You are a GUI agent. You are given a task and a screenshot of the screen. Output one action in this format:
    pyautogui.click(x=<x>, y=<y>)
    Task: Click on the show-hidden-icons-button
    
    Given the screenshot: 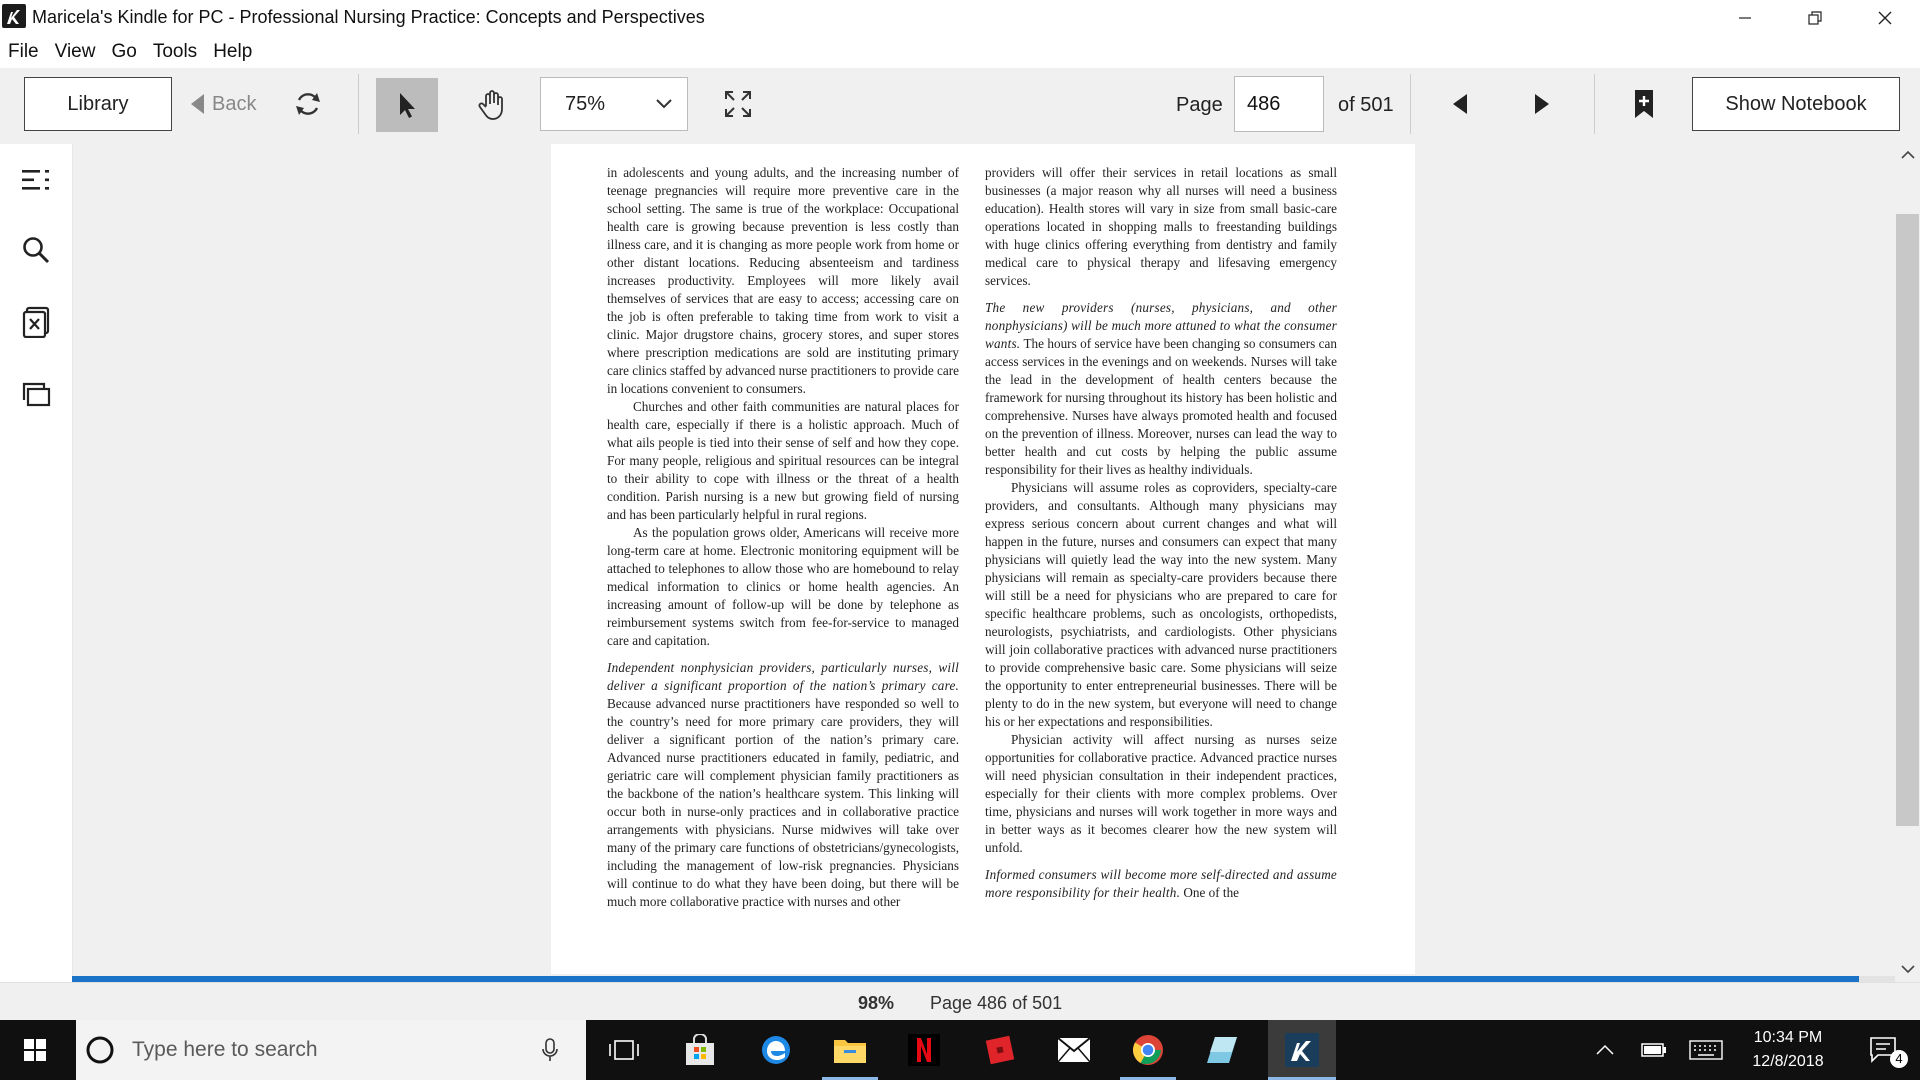 What is the action you would take?
    pyautogui.click(x=1605, y=1050)
    